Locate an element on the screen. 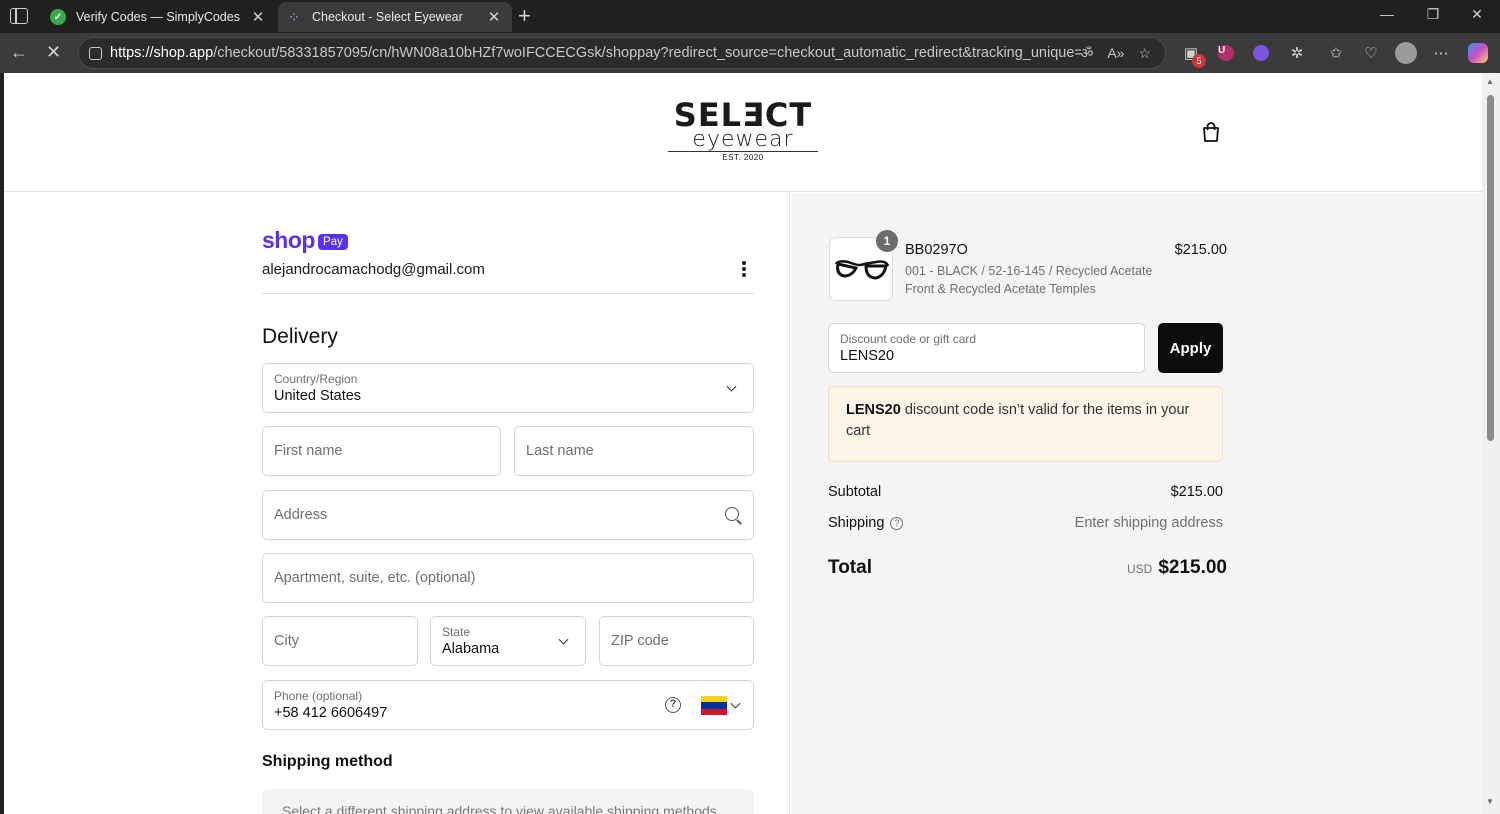 The width and height of the screenshot is (1500, 814). phone-value: +58 412 6606497 is located at coordinates (331, 713).